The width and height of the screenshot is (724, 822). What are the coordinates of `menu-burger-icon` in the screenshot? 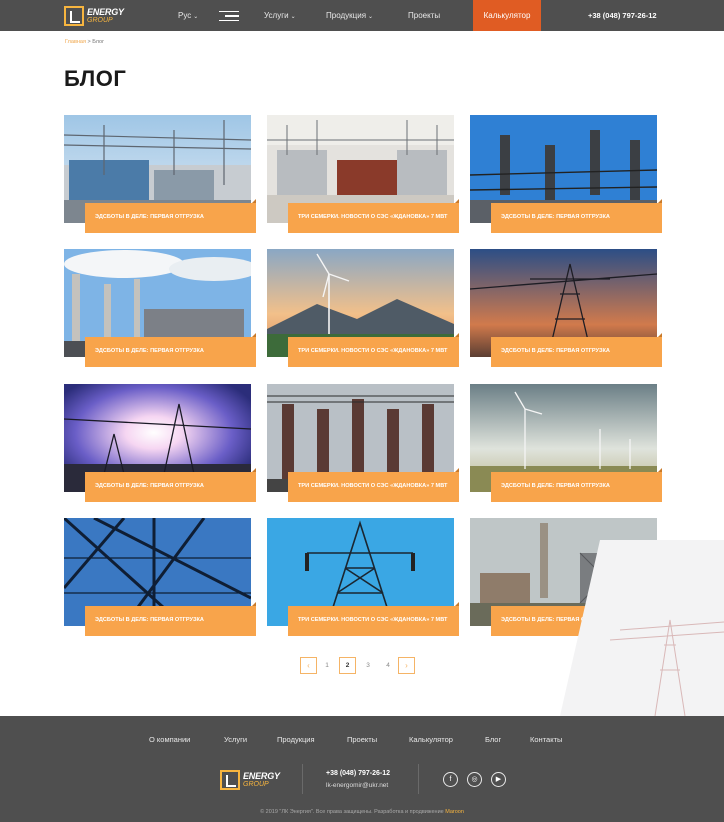 It's located at (229, 16).